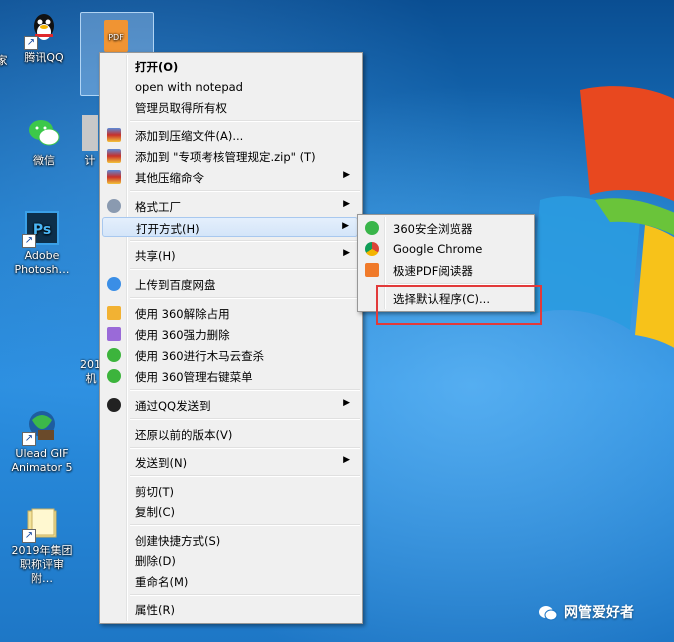 The height and width of the screenshot is (642, 674). What do you see at coordinates (230, 284) in the screenshot?
I see `menu-item-baidu-upload: 上传到百度网盘` at bounding box center [230, 284].